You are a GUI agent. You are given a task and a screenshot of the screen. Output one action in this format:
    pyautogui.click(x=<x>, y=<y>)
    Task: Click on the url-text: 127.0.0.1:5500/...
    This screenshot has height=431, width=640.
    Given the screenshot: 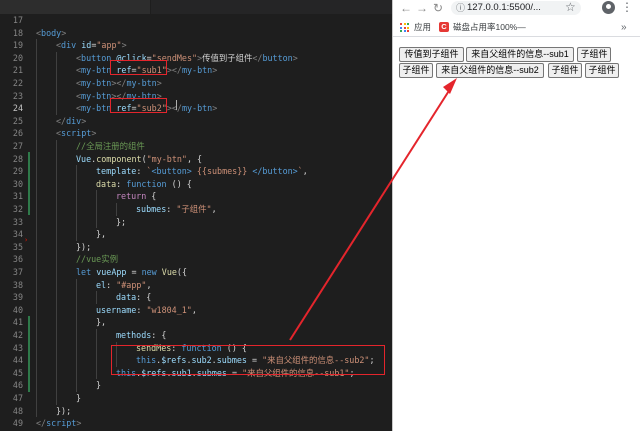 What is the action you would take?
    pyautogui.click(x=504, y=8)
    